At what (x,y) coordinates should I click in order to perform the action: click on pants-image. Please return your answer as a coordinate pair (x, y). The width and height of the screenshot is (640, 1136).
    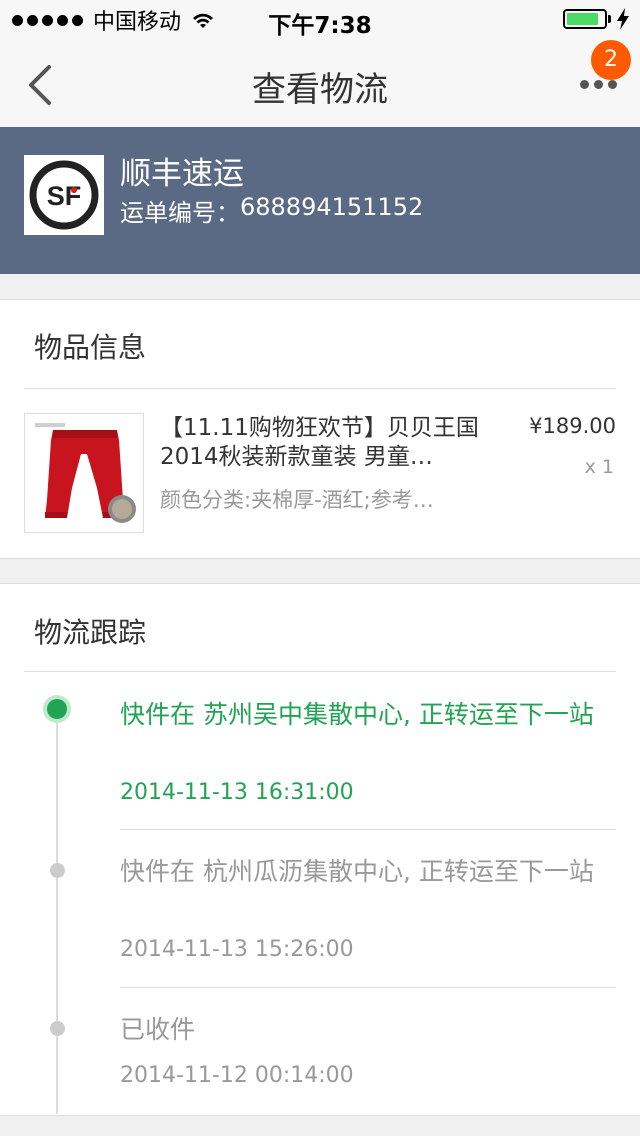
    Looking at the image, I should click on (84, 473).